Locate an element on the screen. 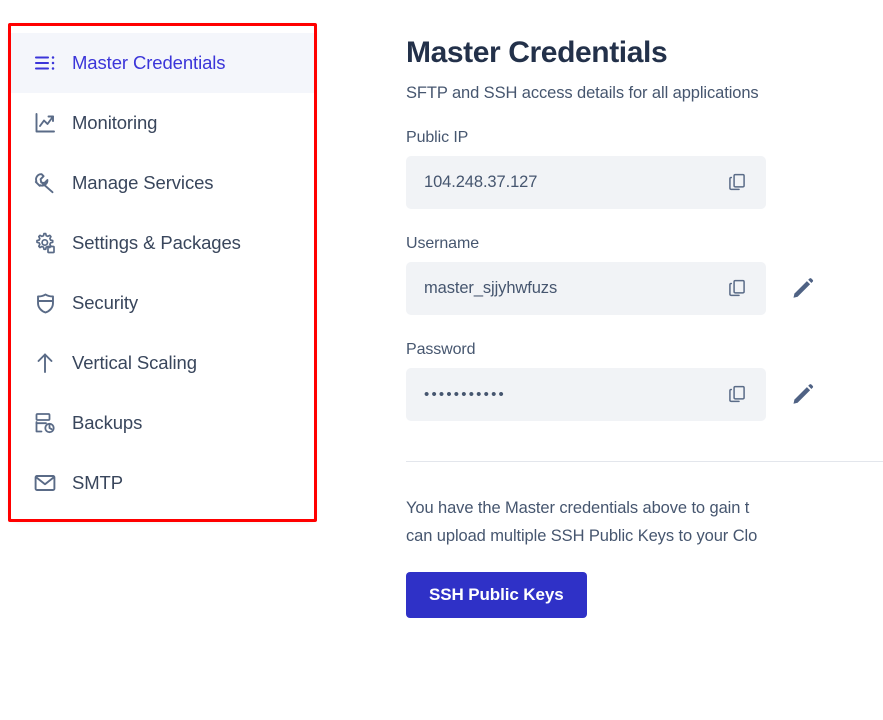 This screenshot has height=720, width=883. page-title: Master Credentials is located at coordinates (537, 52).